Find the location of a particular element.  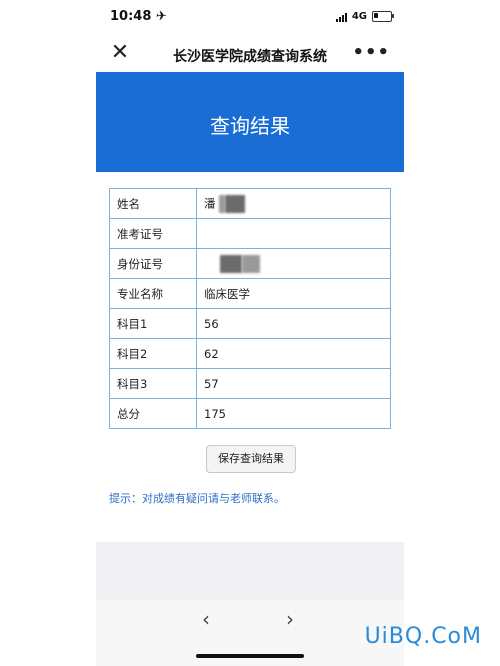

nav-bar: ✕ 长沙医学院成绩查询系统 ••• is located at coordinates (250, 55).